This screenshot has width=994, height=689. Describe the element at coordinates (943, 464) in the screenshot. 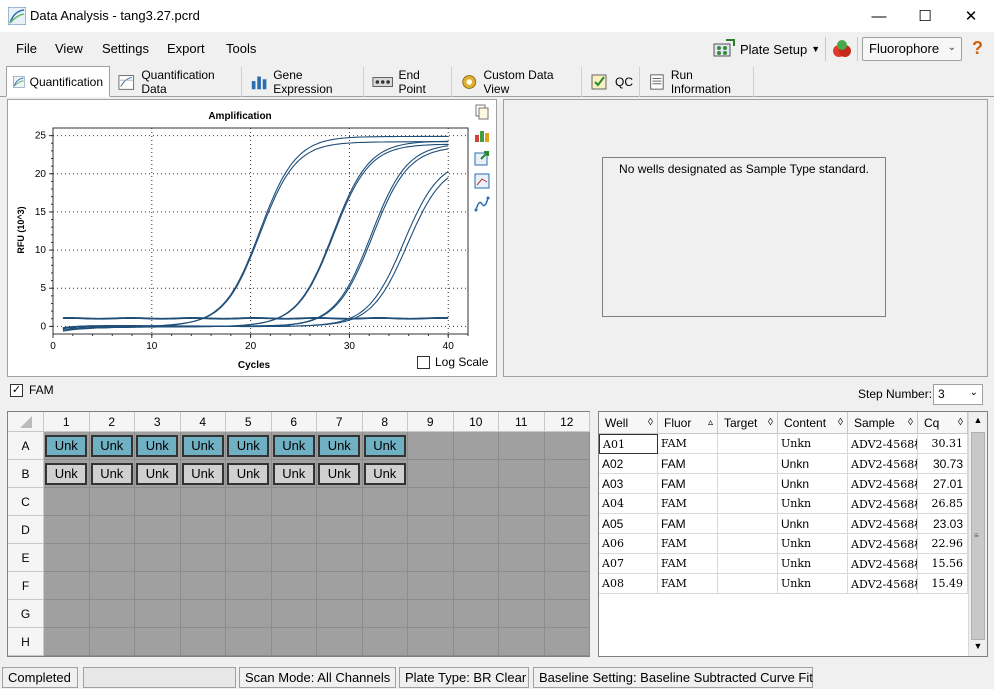

I see `table-cell: 30.73` at that location.